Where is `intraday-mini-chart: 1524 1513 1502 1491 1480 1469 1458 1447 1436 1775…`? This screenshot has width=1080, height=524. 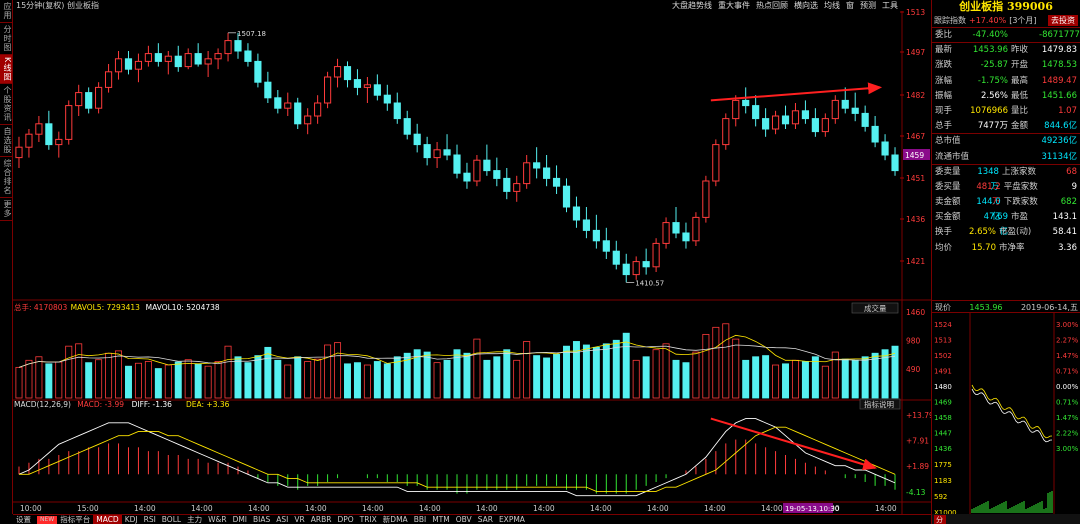 intraday-mini-chart: 1524 1513 1502 1491 1480 1469 1458 1447 1436 1775… is located at coordinates (1006, 418).